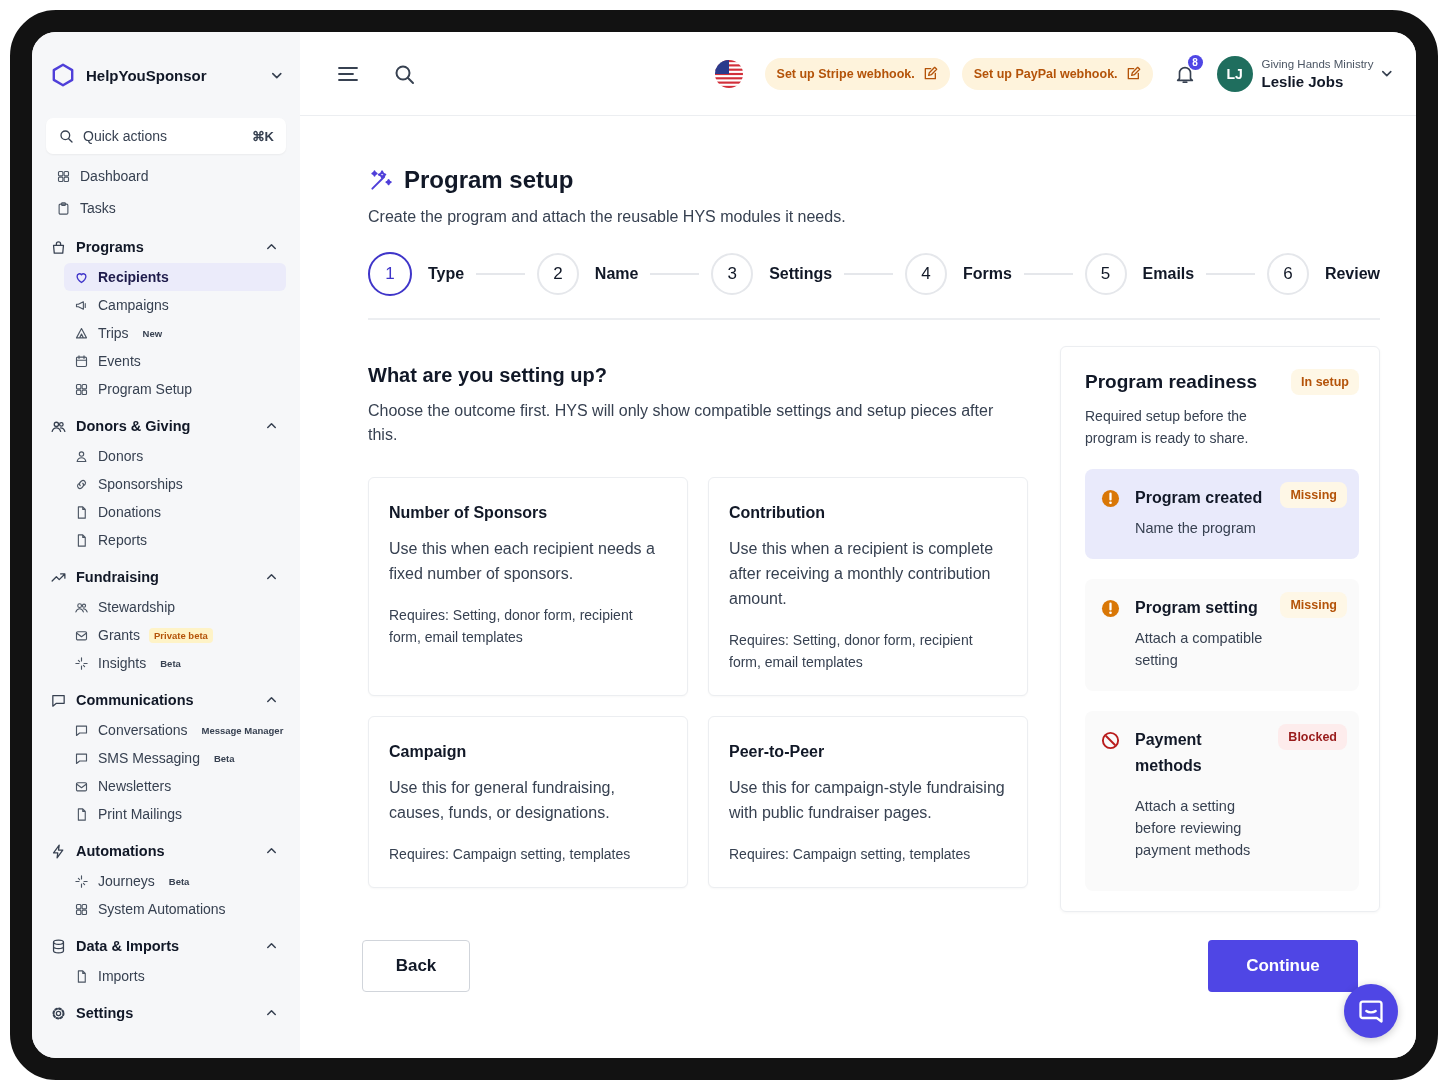 The width and height of the screenshot is (1448, 1086). I want to click on step-tab: 2 Name, so click(587, 274).